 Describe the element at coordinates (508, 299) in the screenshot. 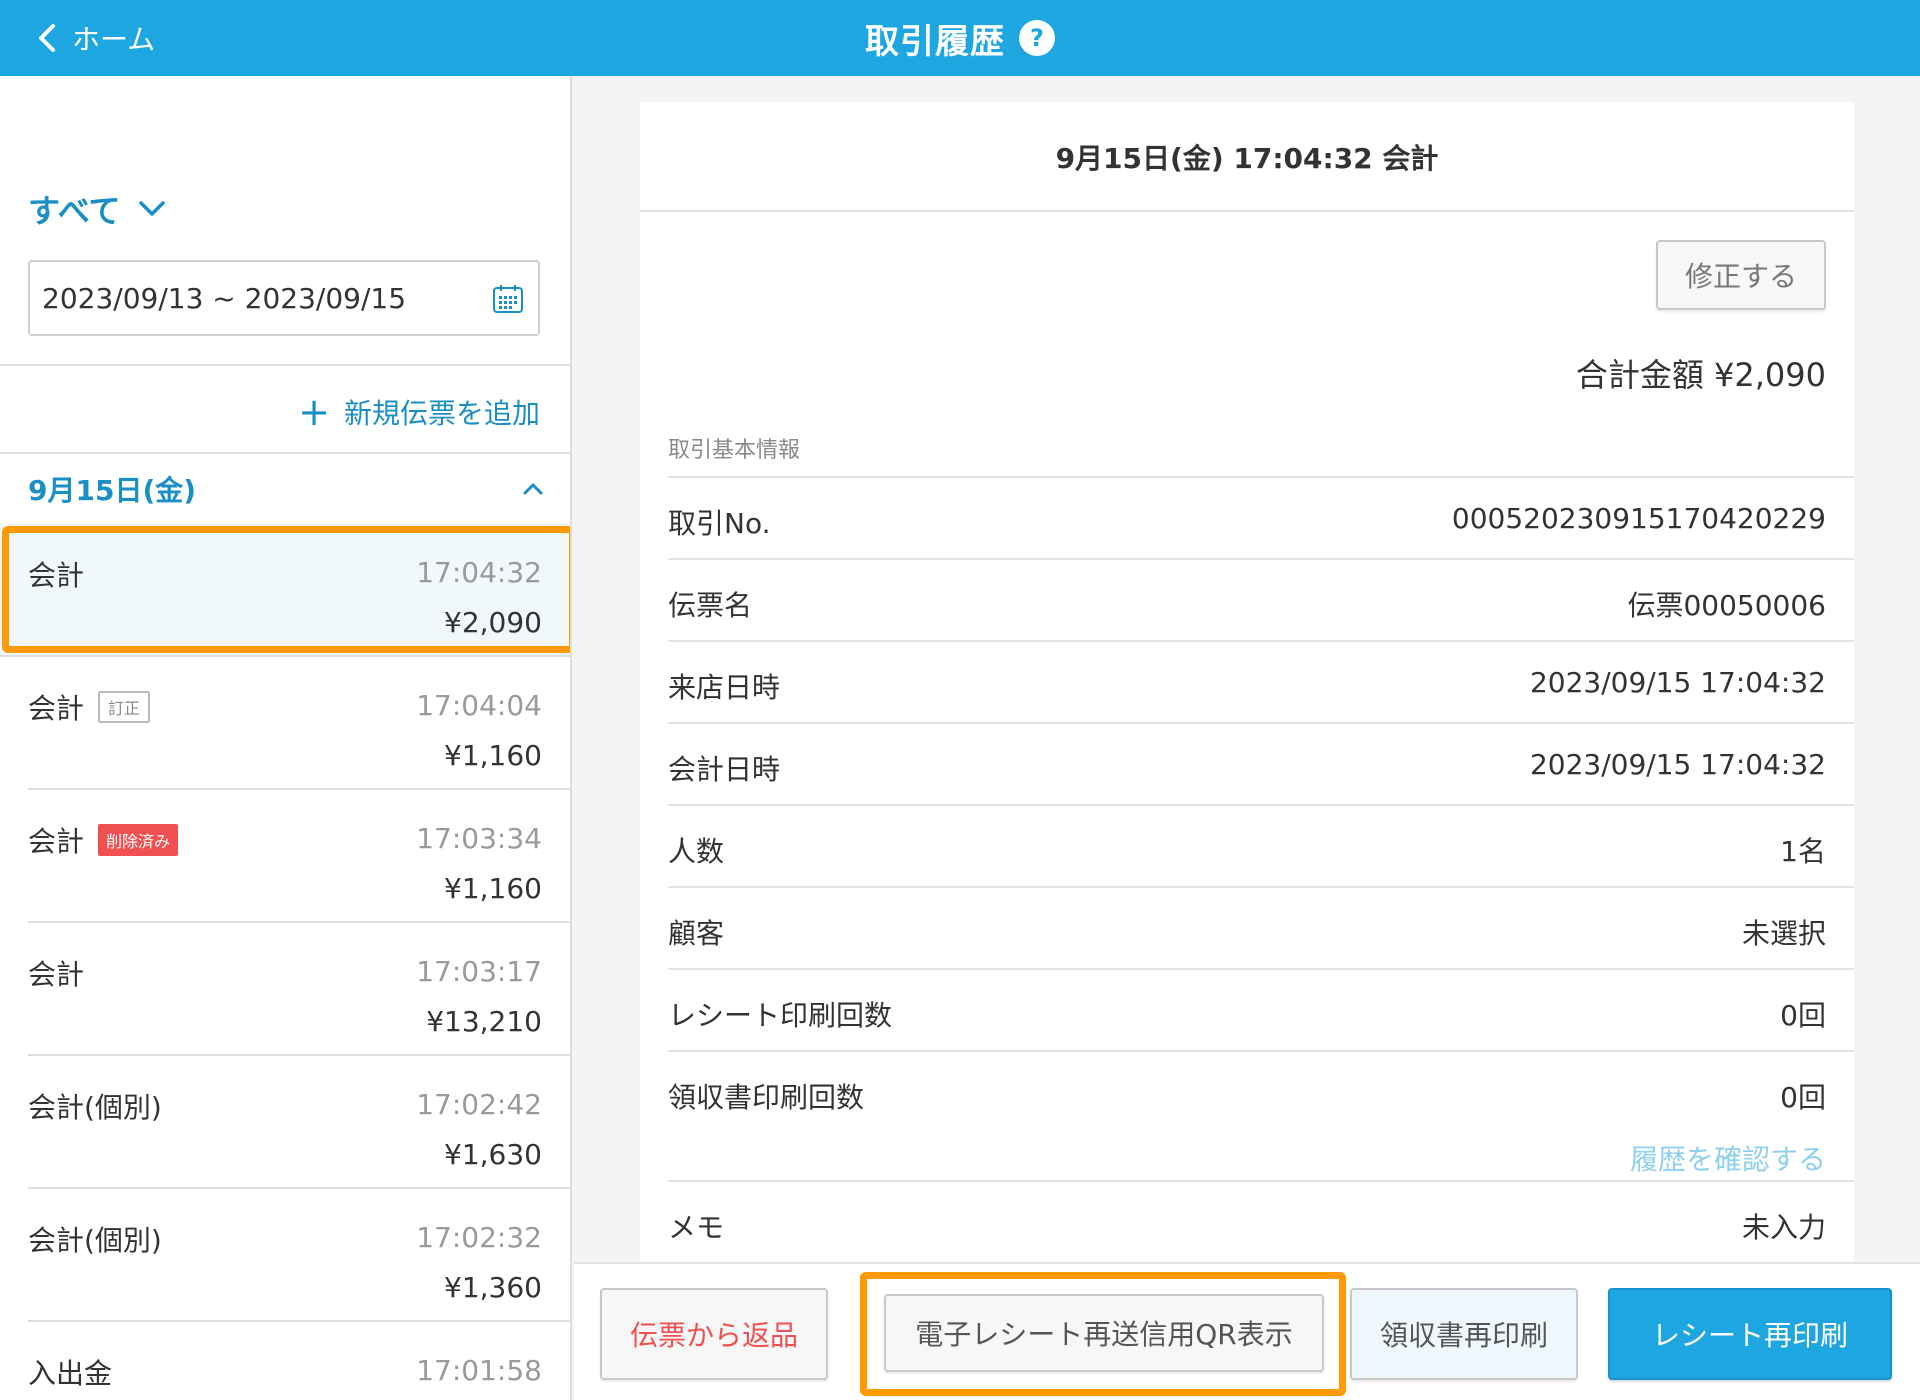

I see `calendar-icon` at that location.